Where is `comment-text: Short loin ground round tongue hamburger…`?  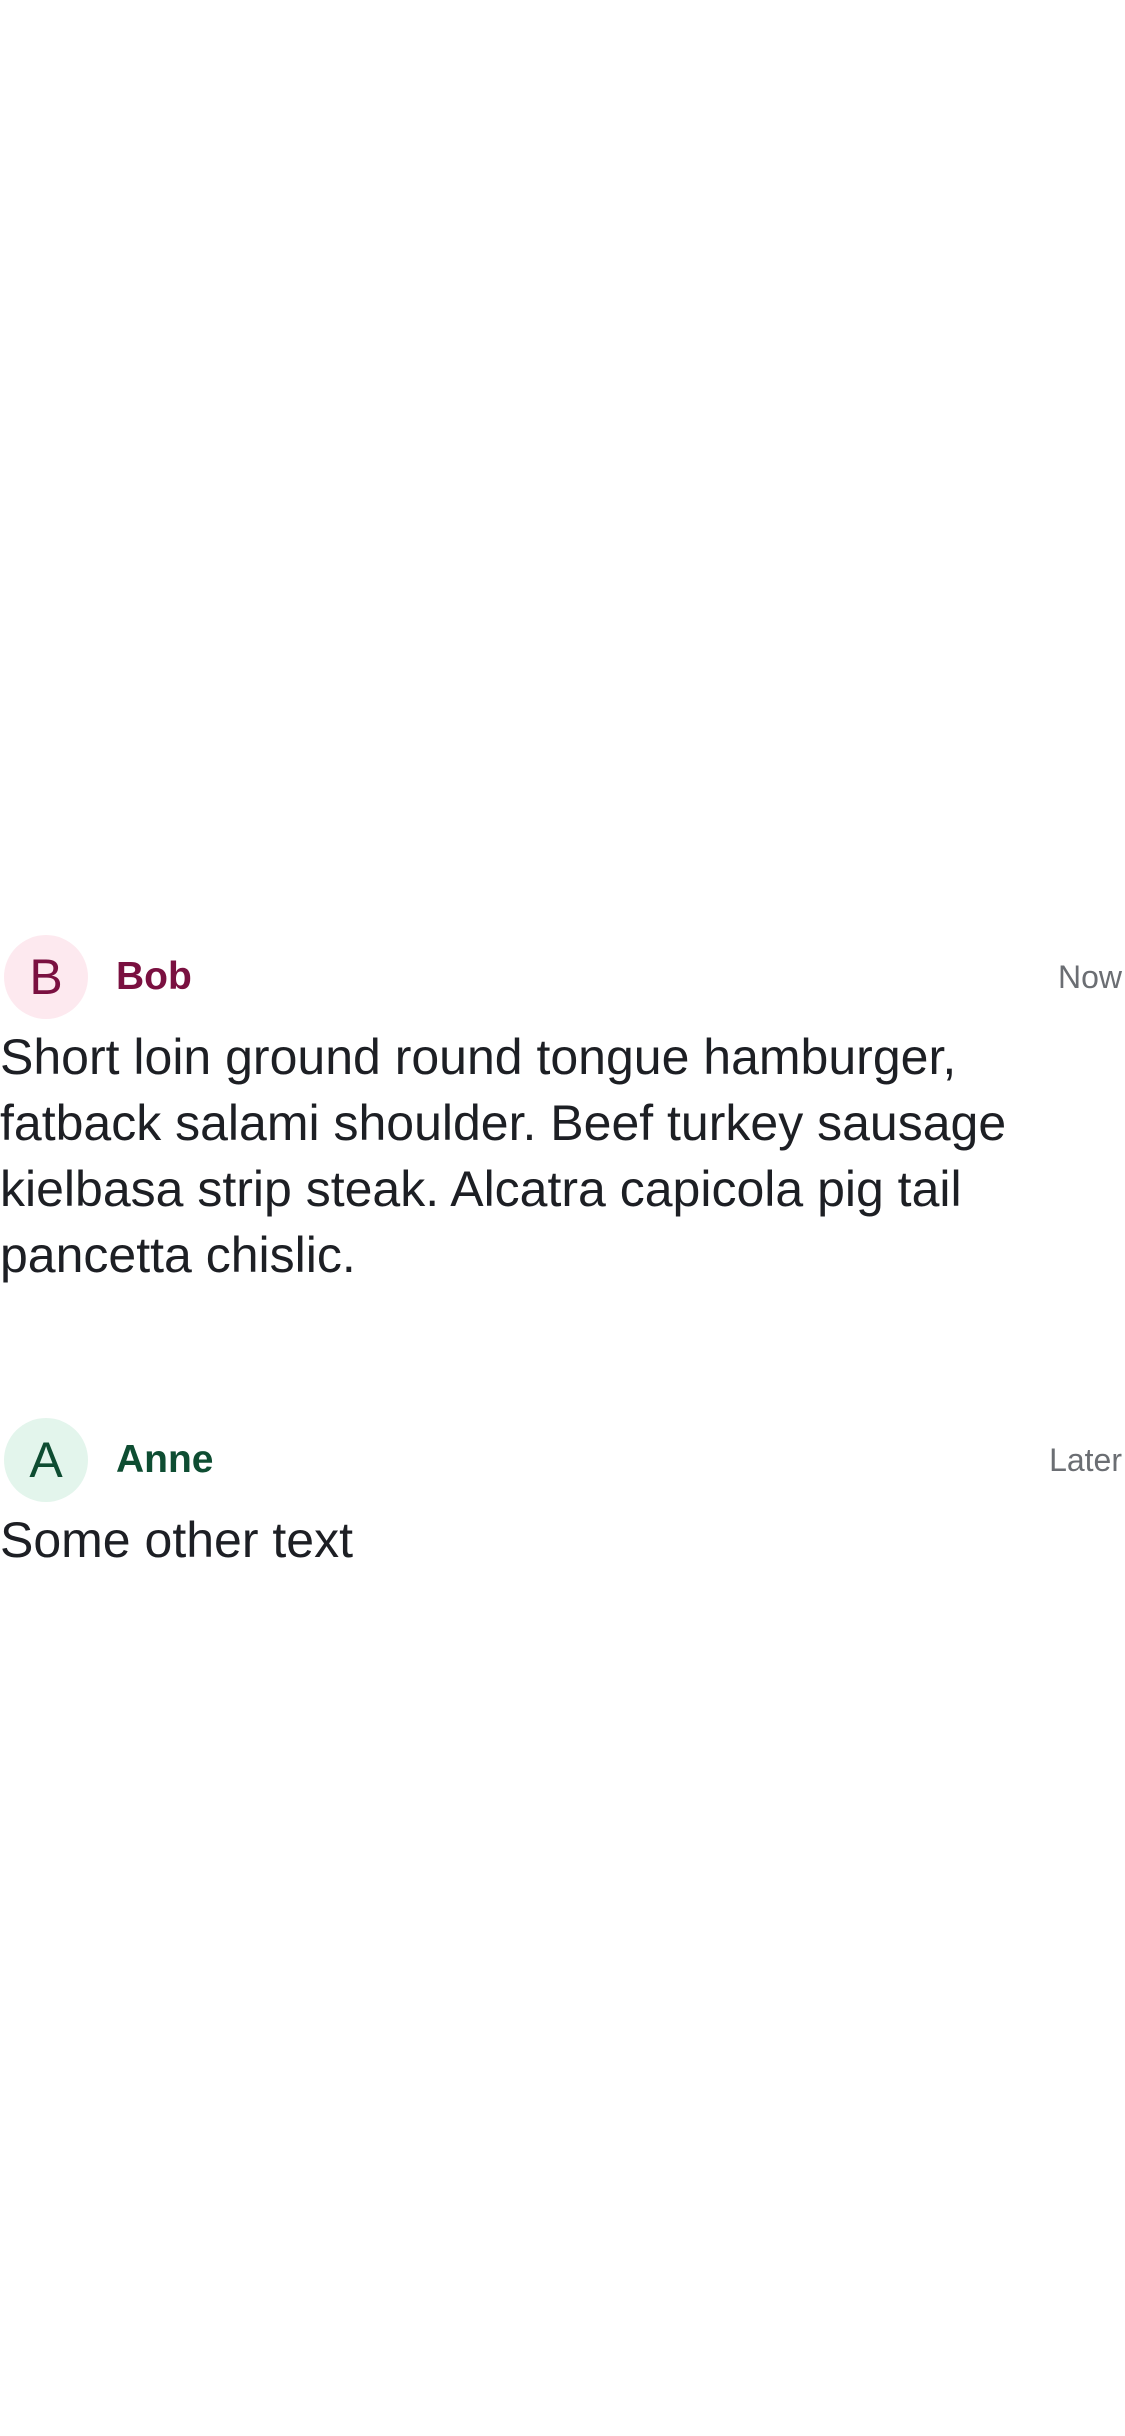 comment-text: Short loin ground round tongue hamburger… is located at coordinates (503, 1156).